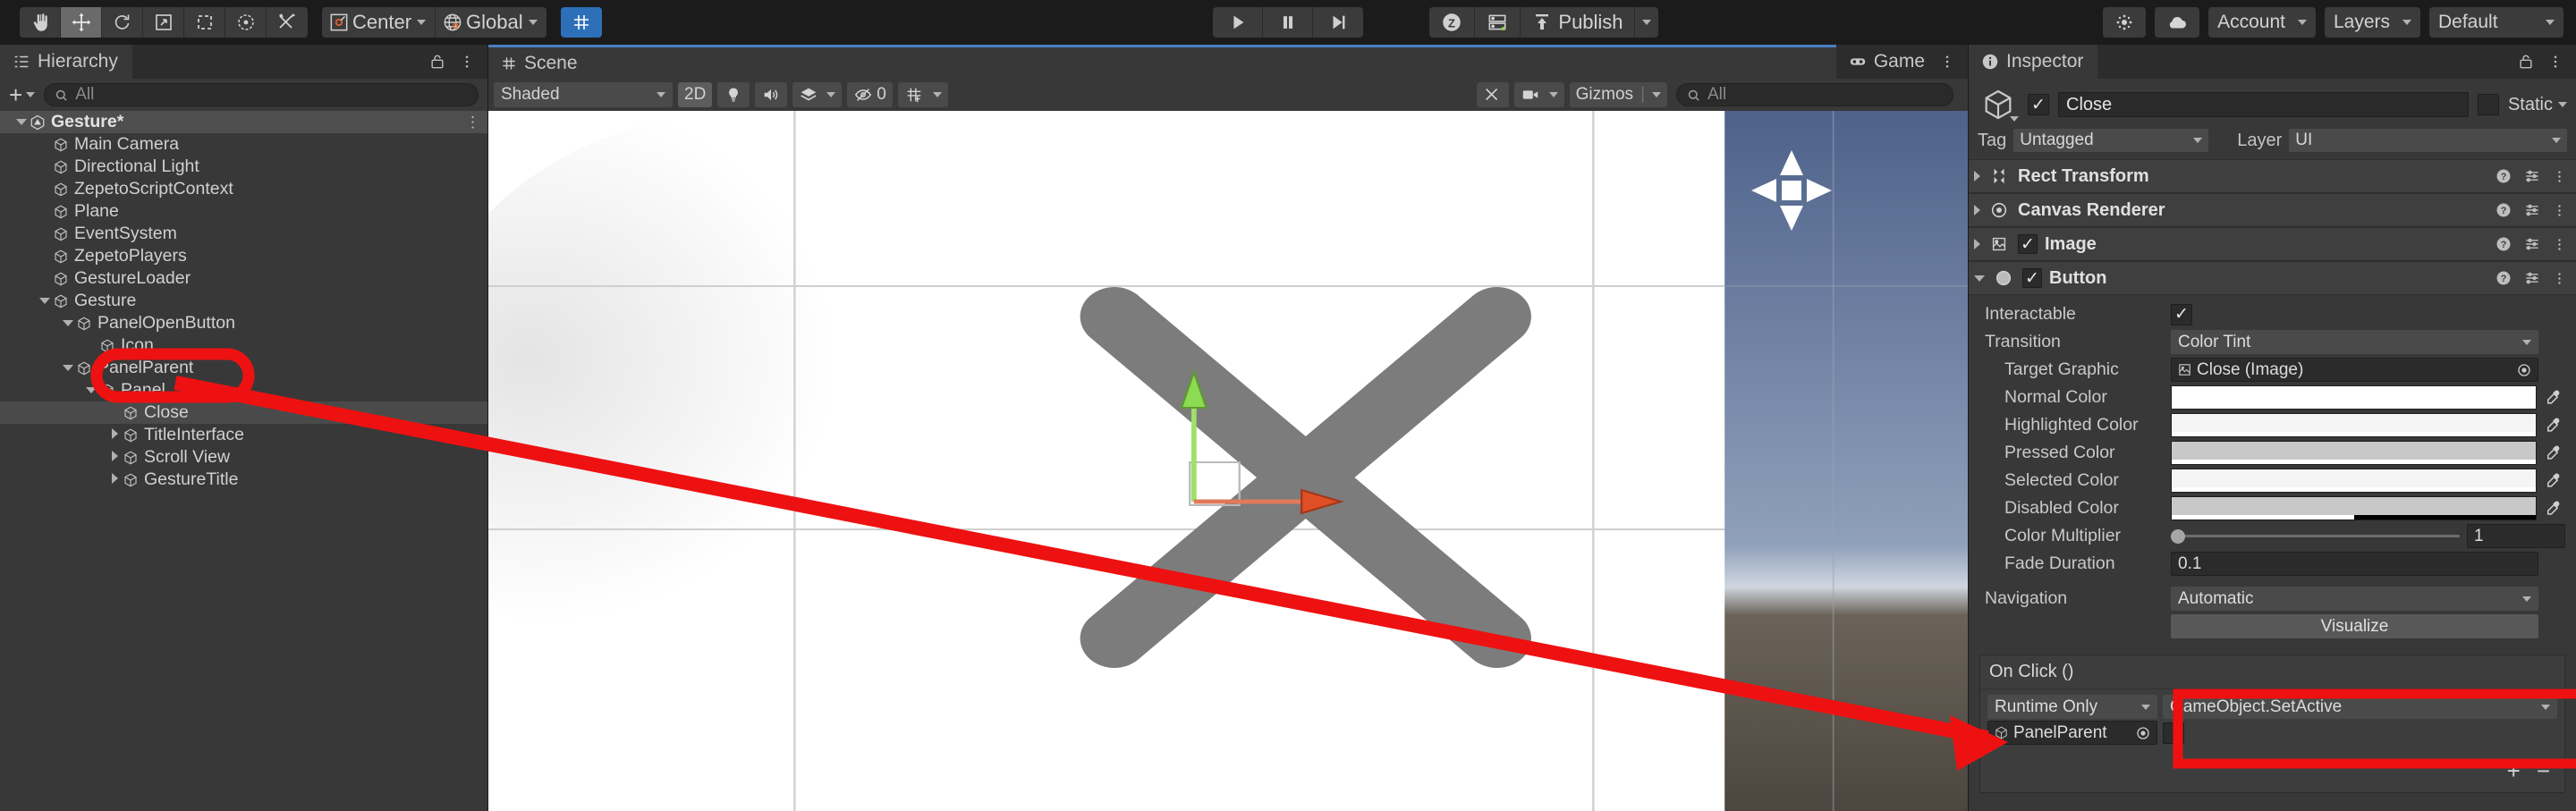 This screenshot has height=811, width=2576. I want to click on tag-dropdown: Untagged, so click(2111, 140).